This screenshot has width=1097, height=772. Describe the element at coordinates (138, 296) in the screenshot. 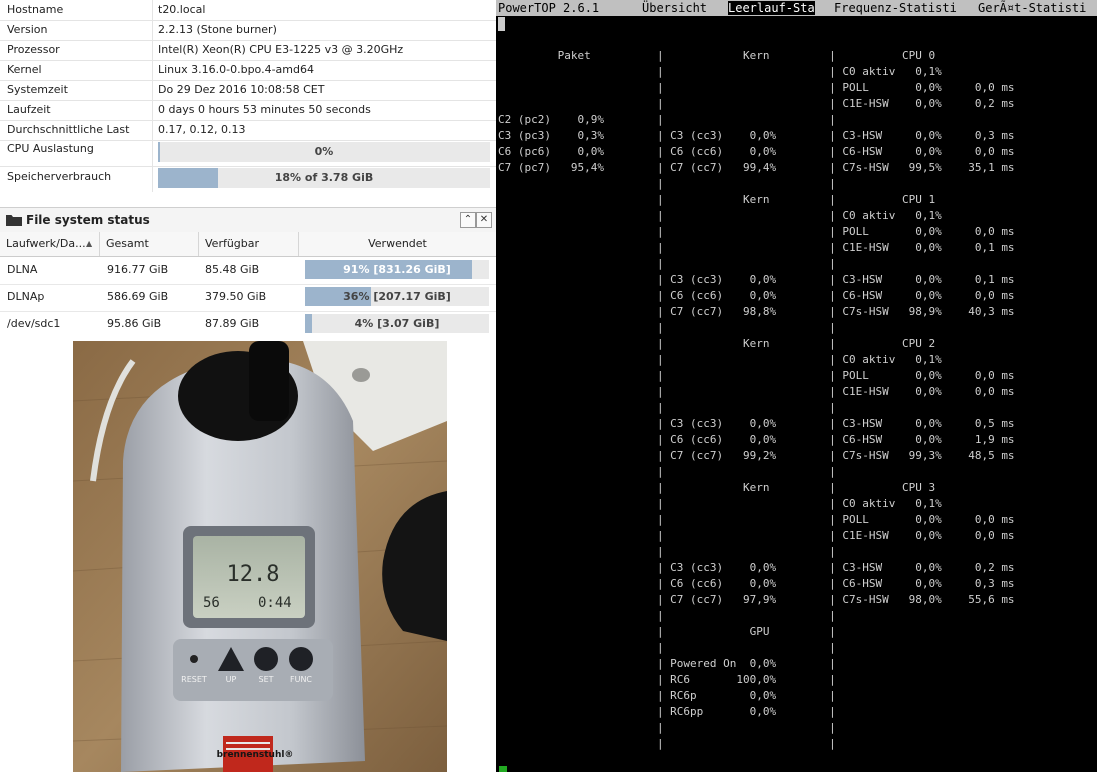

I see `drive-total: 586.69 GiB` at that location.